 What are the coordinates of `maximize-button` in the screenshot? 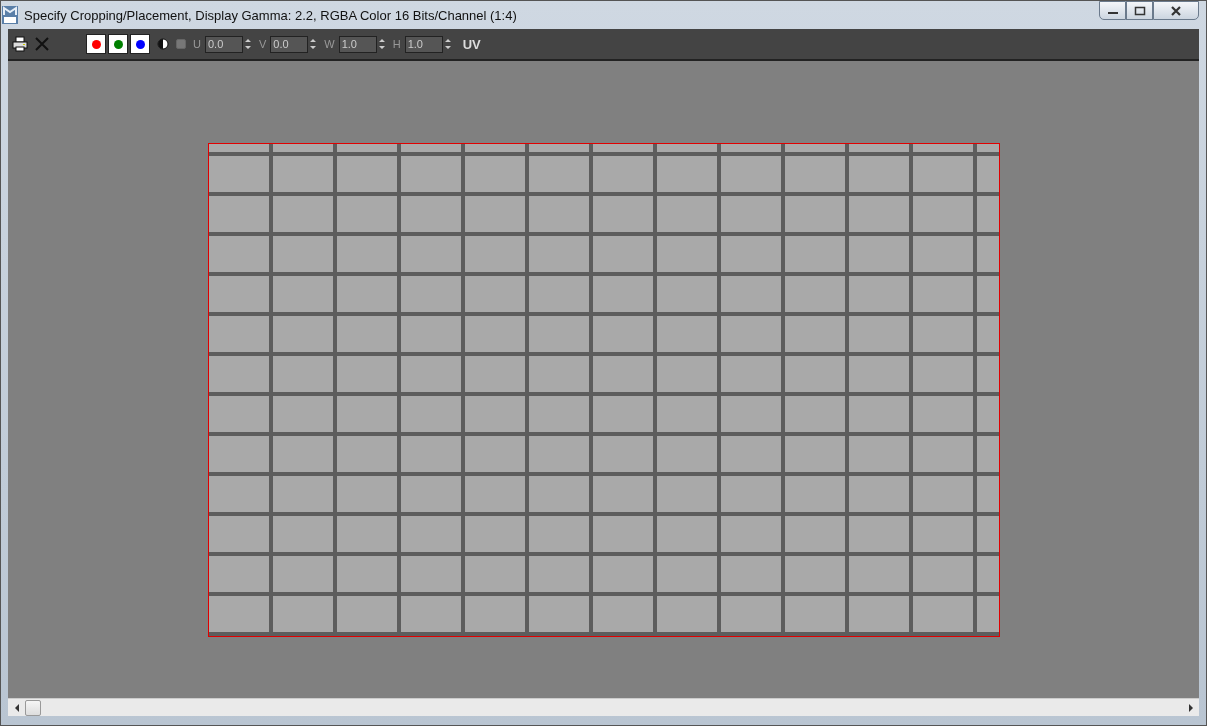 It's located at (1139, 10).